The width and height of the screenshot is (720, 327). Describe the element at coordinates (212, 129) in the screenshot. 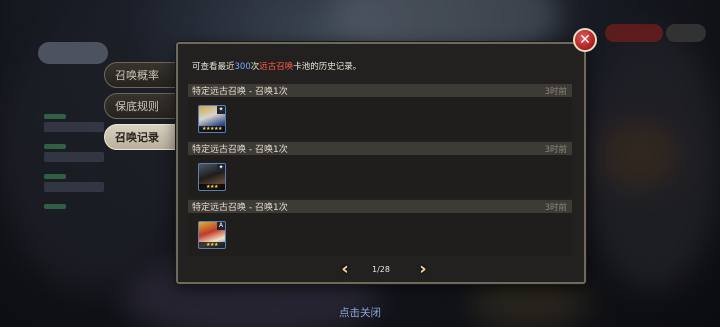

I see `star-rating: ★★★★★` at that location.